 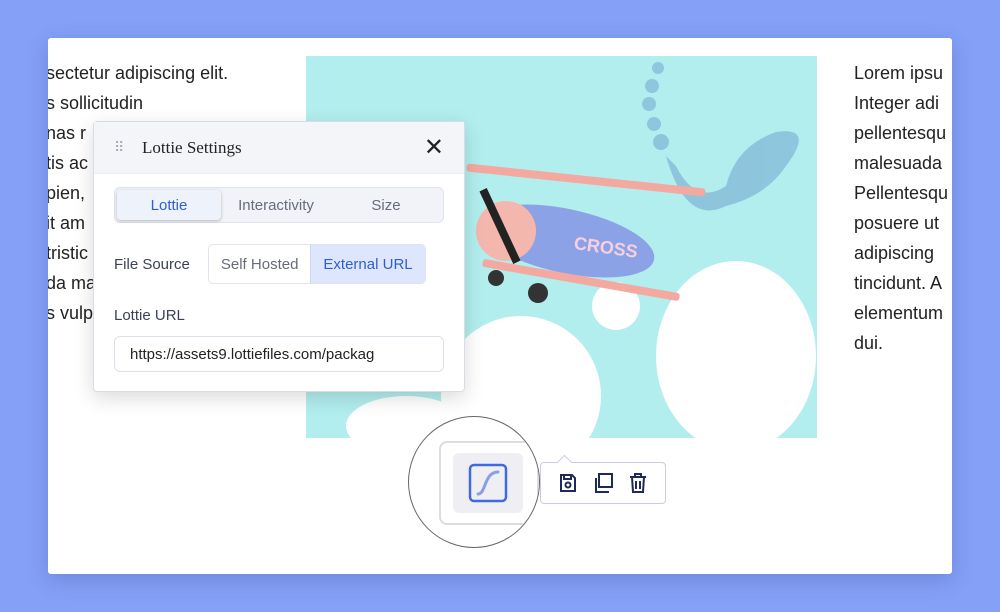 I want to click on lottie-icon, so click(x=488, y=483).